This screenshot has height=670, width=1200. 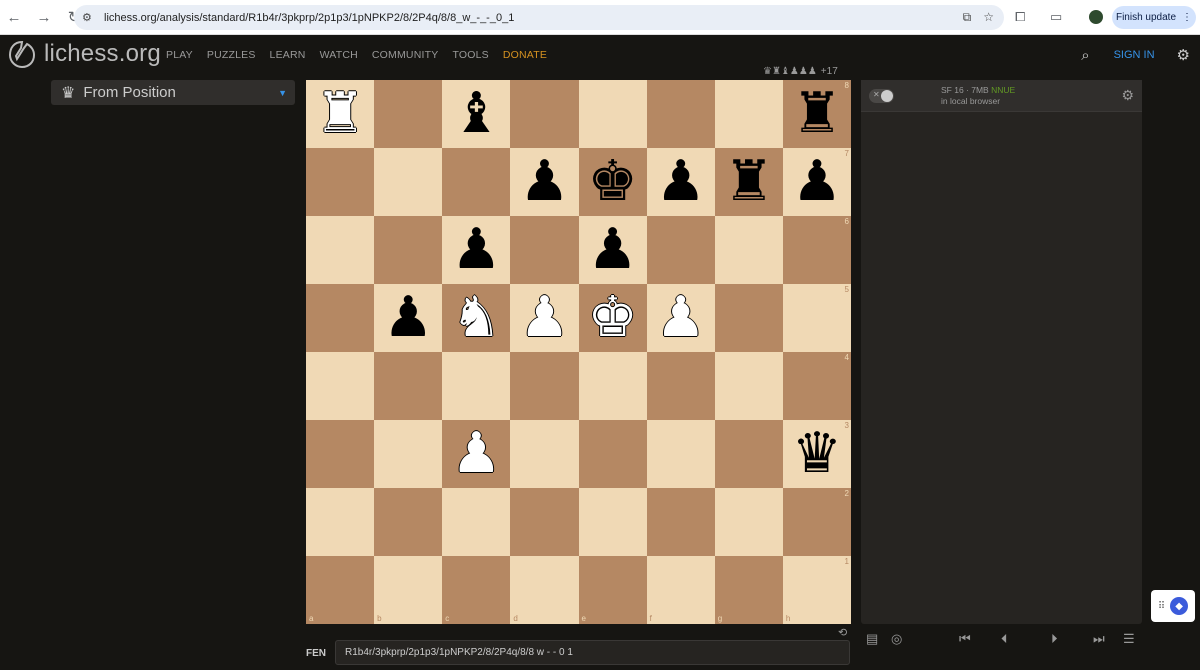 I want to click on square-e6: ♟, so click(x=612, y=250).